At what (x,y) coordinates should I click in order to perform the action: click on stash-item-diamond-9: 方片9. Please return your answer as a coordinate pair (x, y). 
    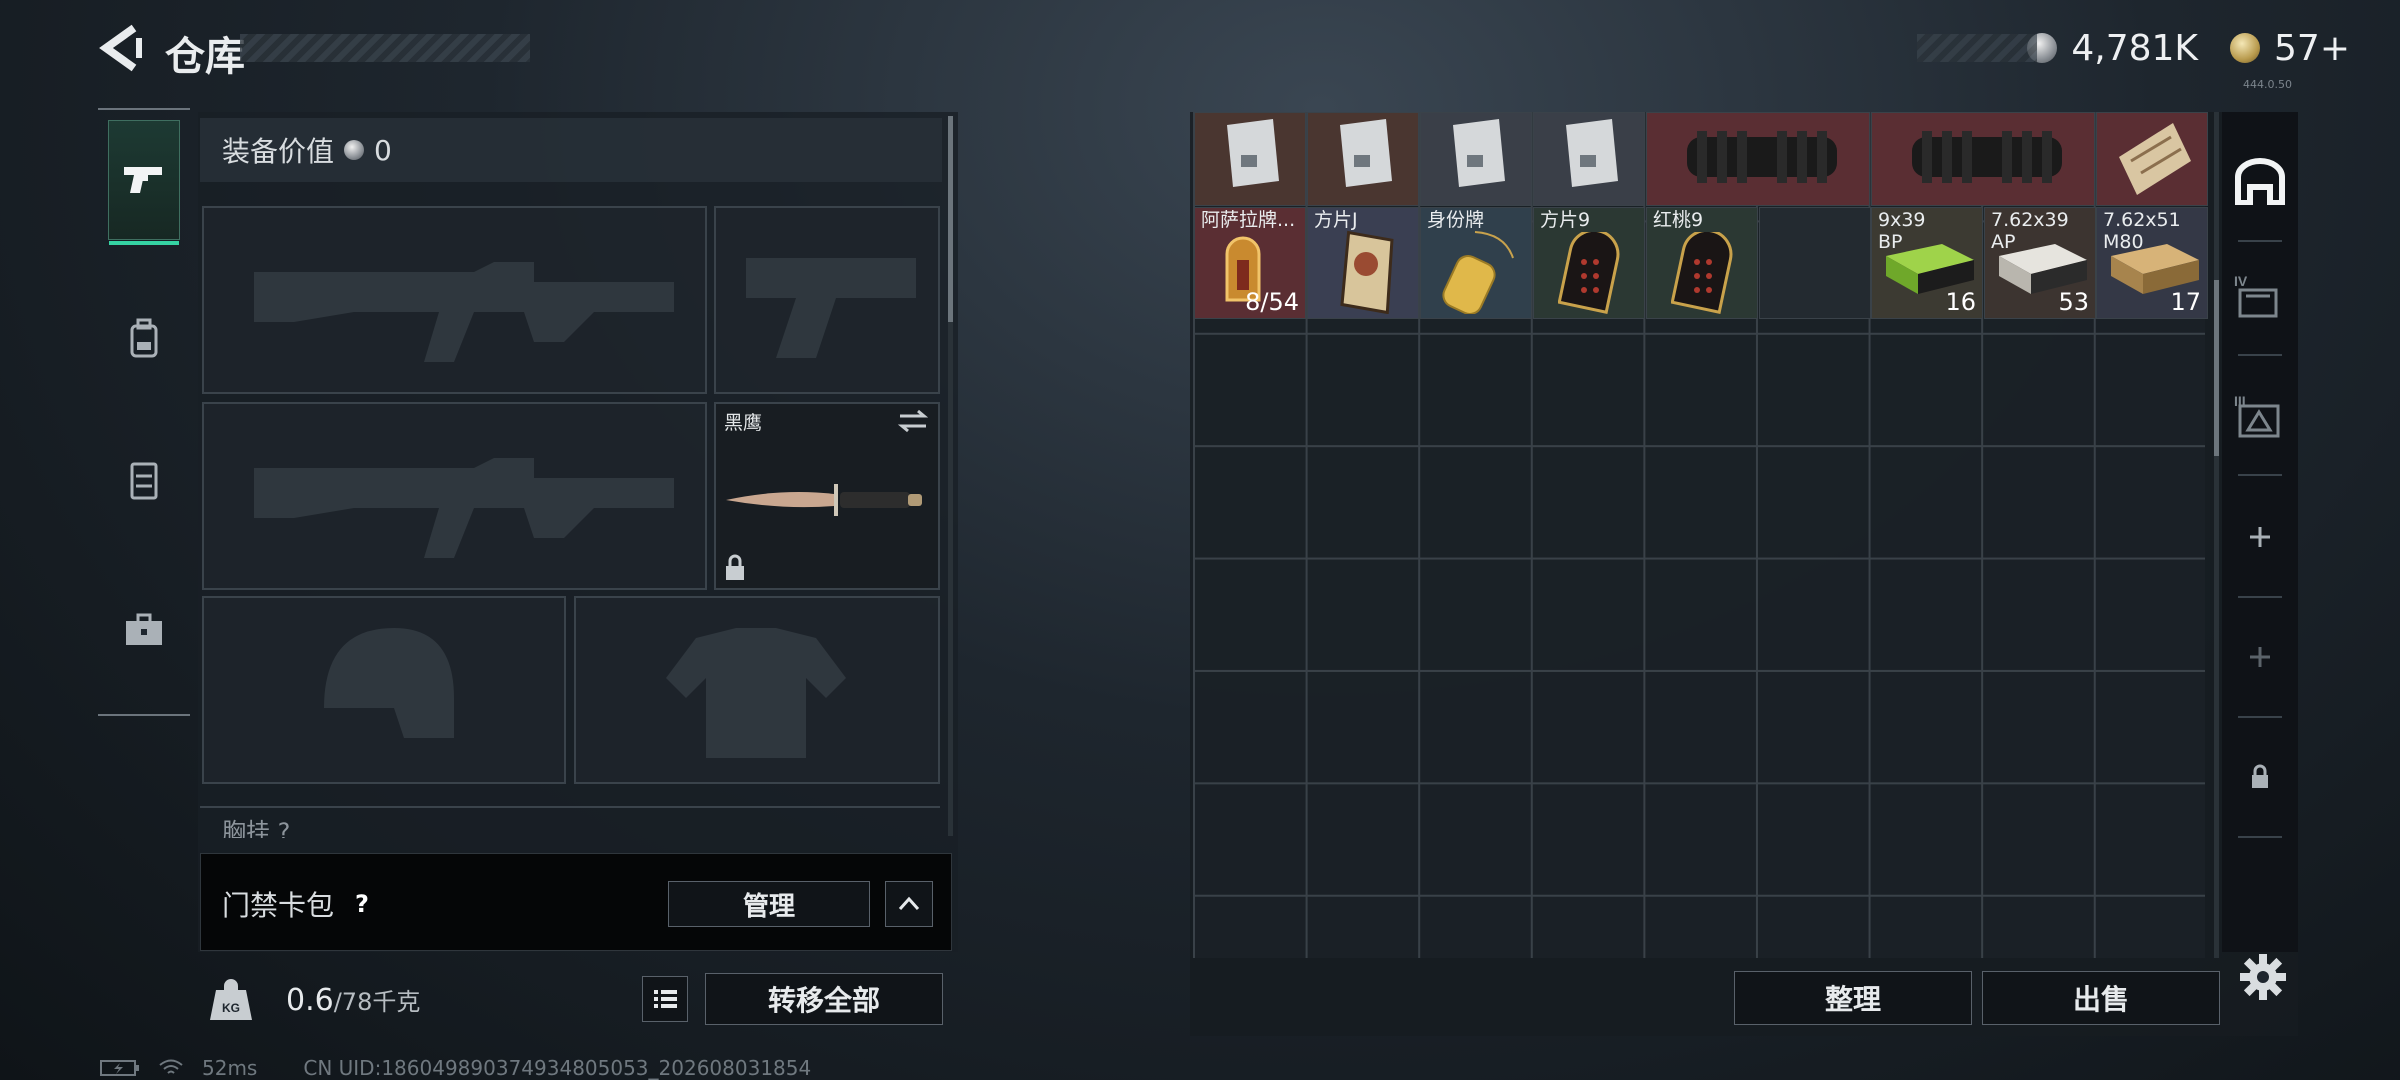
    Looking at the image, I should click on (1589, 263).